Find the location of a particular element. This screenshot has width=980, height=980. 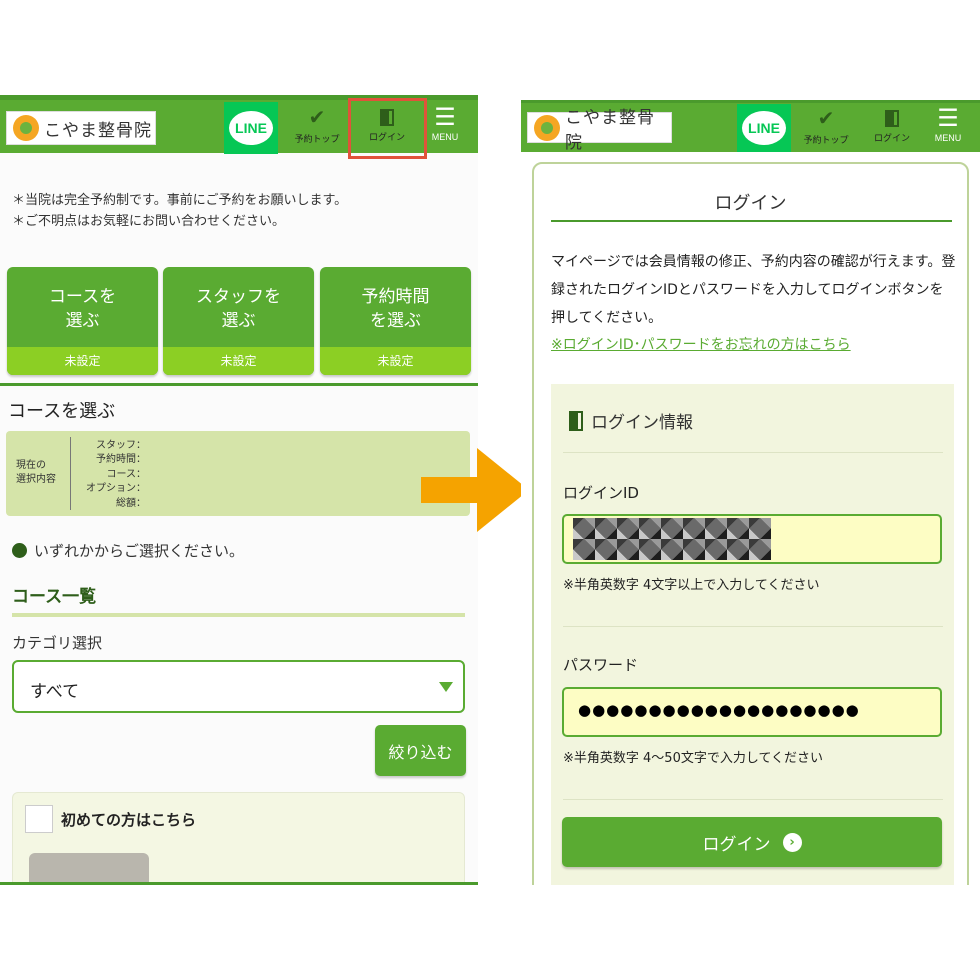

login-button: ログイン › is located at coordinates (752, 842).